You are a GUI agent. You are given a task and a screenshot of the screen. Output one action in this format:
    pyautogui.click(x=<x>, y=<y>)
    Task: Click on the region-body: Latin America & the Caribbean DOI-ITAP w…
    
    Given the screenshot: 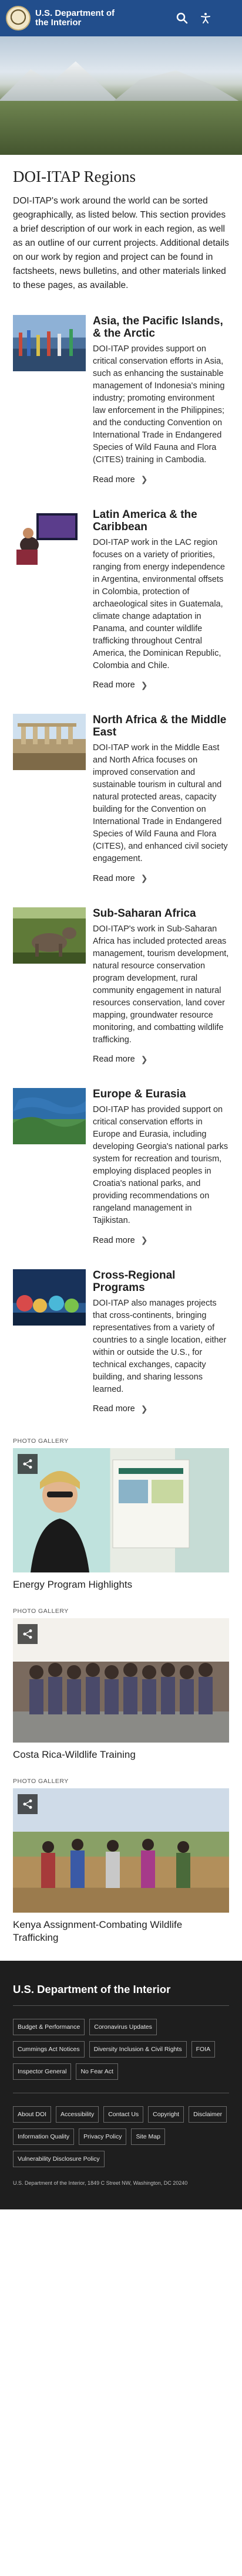 What is the action you would take?
    pyautogui.click(x=161, y=600)
    